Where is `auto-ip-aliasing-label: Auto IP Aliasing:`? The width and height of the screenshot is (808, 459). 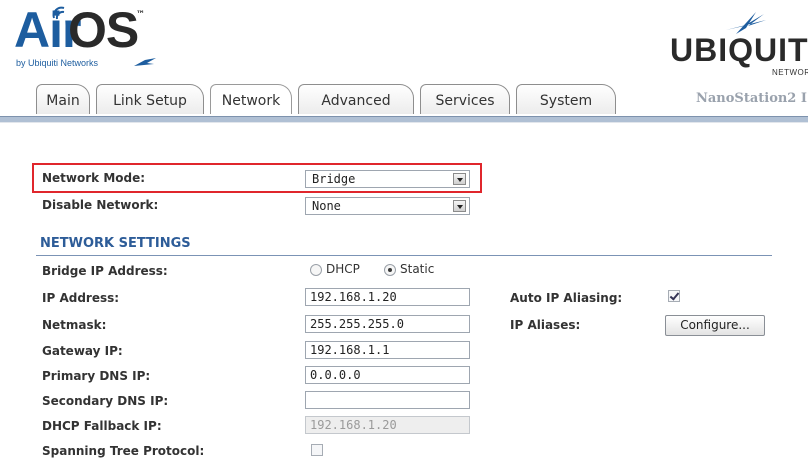
auto-ip-aliasing-label: Auto IP Aliasing: is located at coordinates (566, 298).